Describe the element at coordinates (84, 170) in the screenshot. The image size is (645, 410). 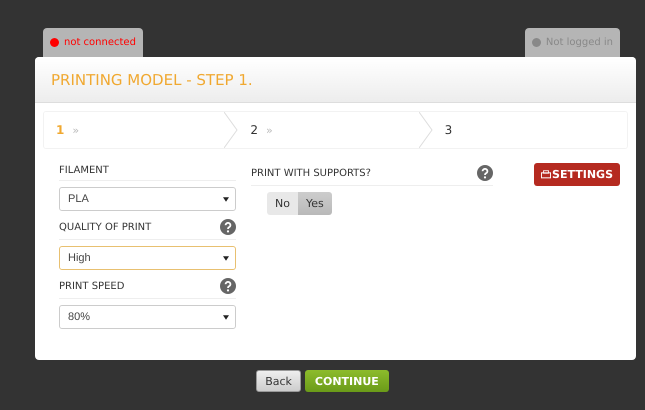
I see `field-label: FILAMENT` at that location.